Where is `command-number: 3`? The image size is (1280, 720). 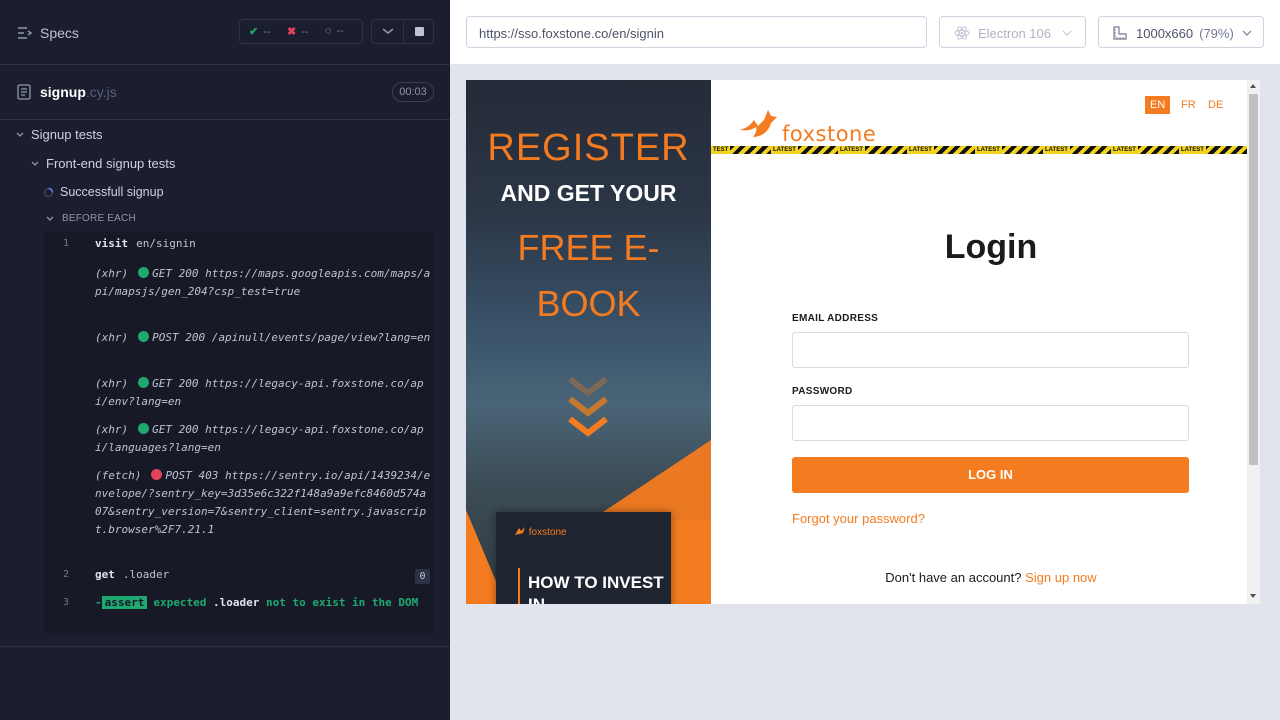
command-number: 3 is located at coordinates (66, 602).